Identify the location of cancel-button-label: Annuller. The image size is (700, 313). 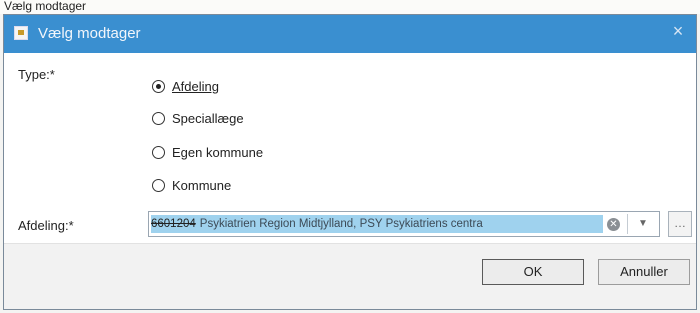
(644, 271).